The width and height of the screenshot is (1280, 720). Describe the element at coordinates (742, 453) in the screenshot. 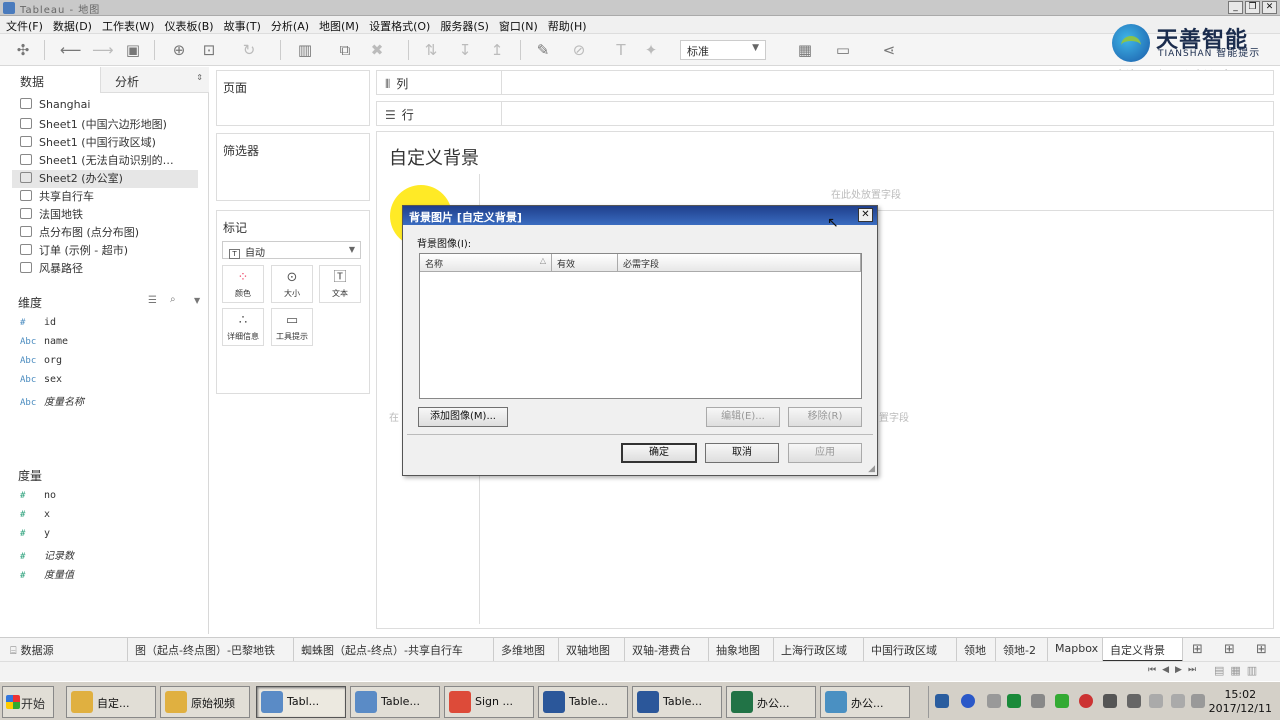

I see `cancel-button: 取消` at that location.